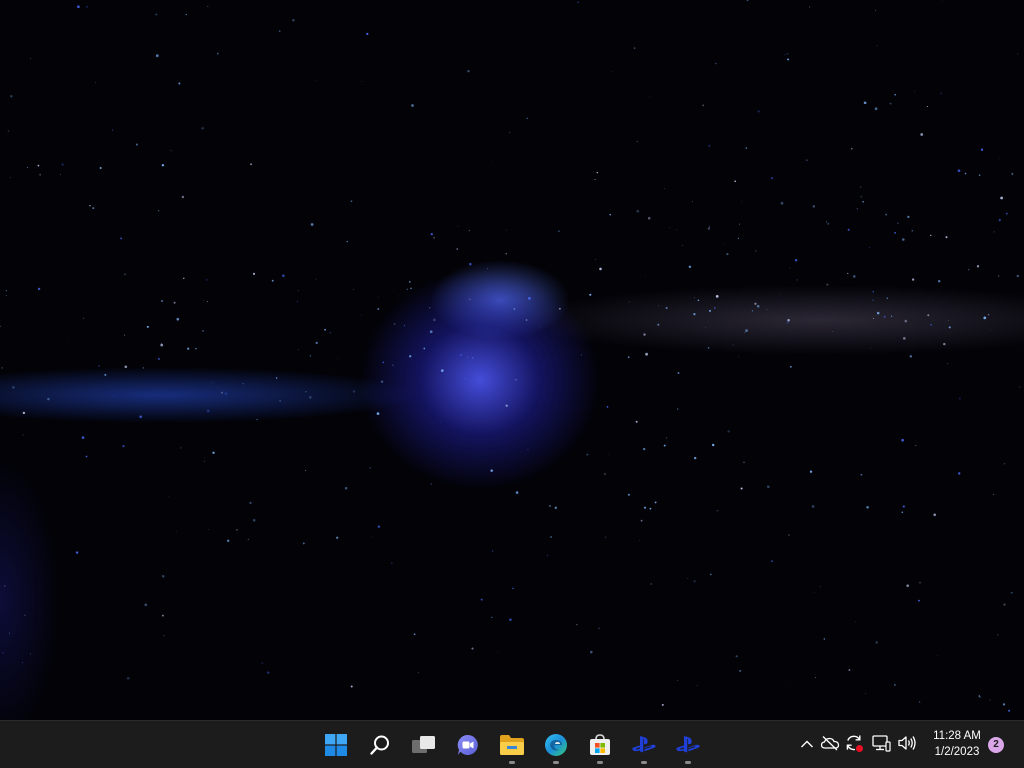  I want to click on search-button, so click(380, 745).